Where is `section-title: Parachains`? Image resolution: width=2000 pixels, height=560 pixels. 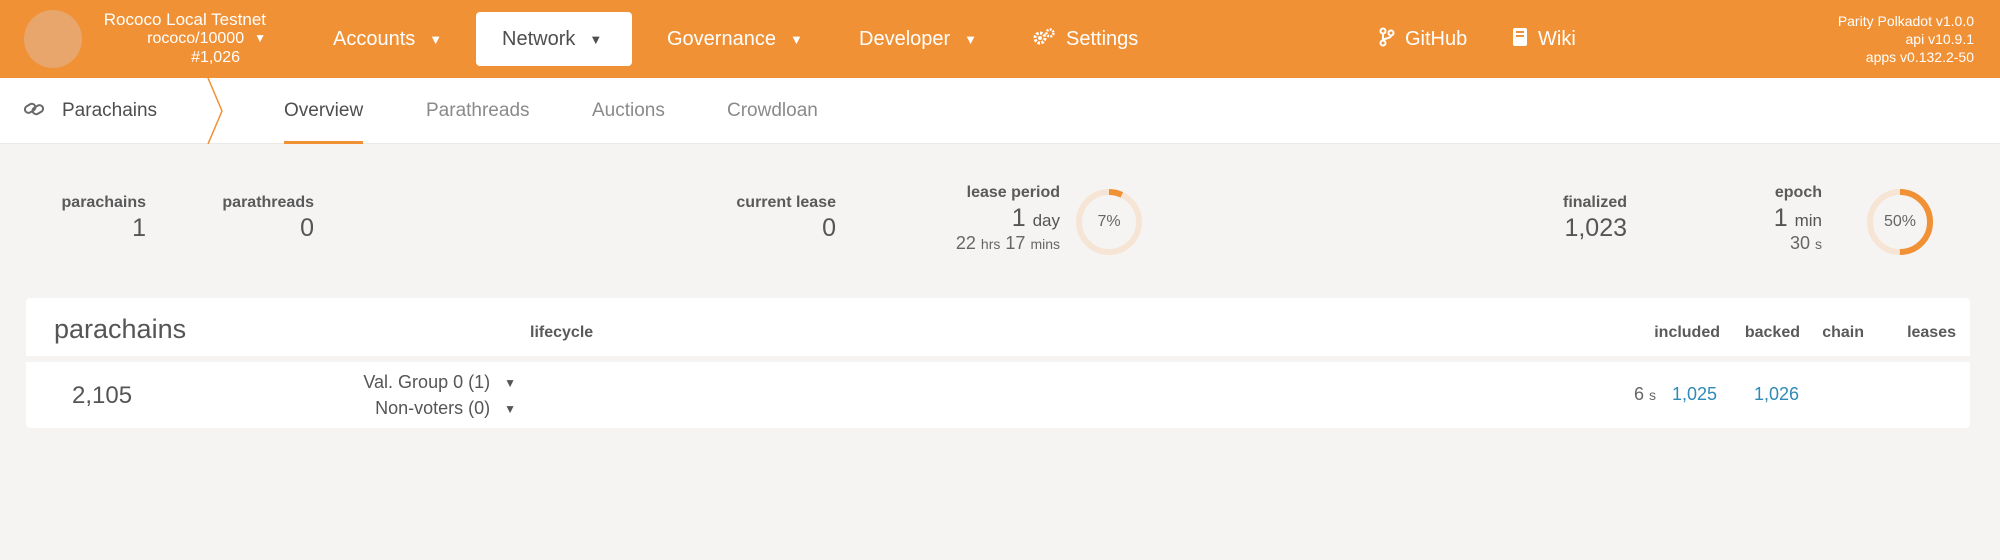 section-title: Parachains is located at coordinates (90, 111).